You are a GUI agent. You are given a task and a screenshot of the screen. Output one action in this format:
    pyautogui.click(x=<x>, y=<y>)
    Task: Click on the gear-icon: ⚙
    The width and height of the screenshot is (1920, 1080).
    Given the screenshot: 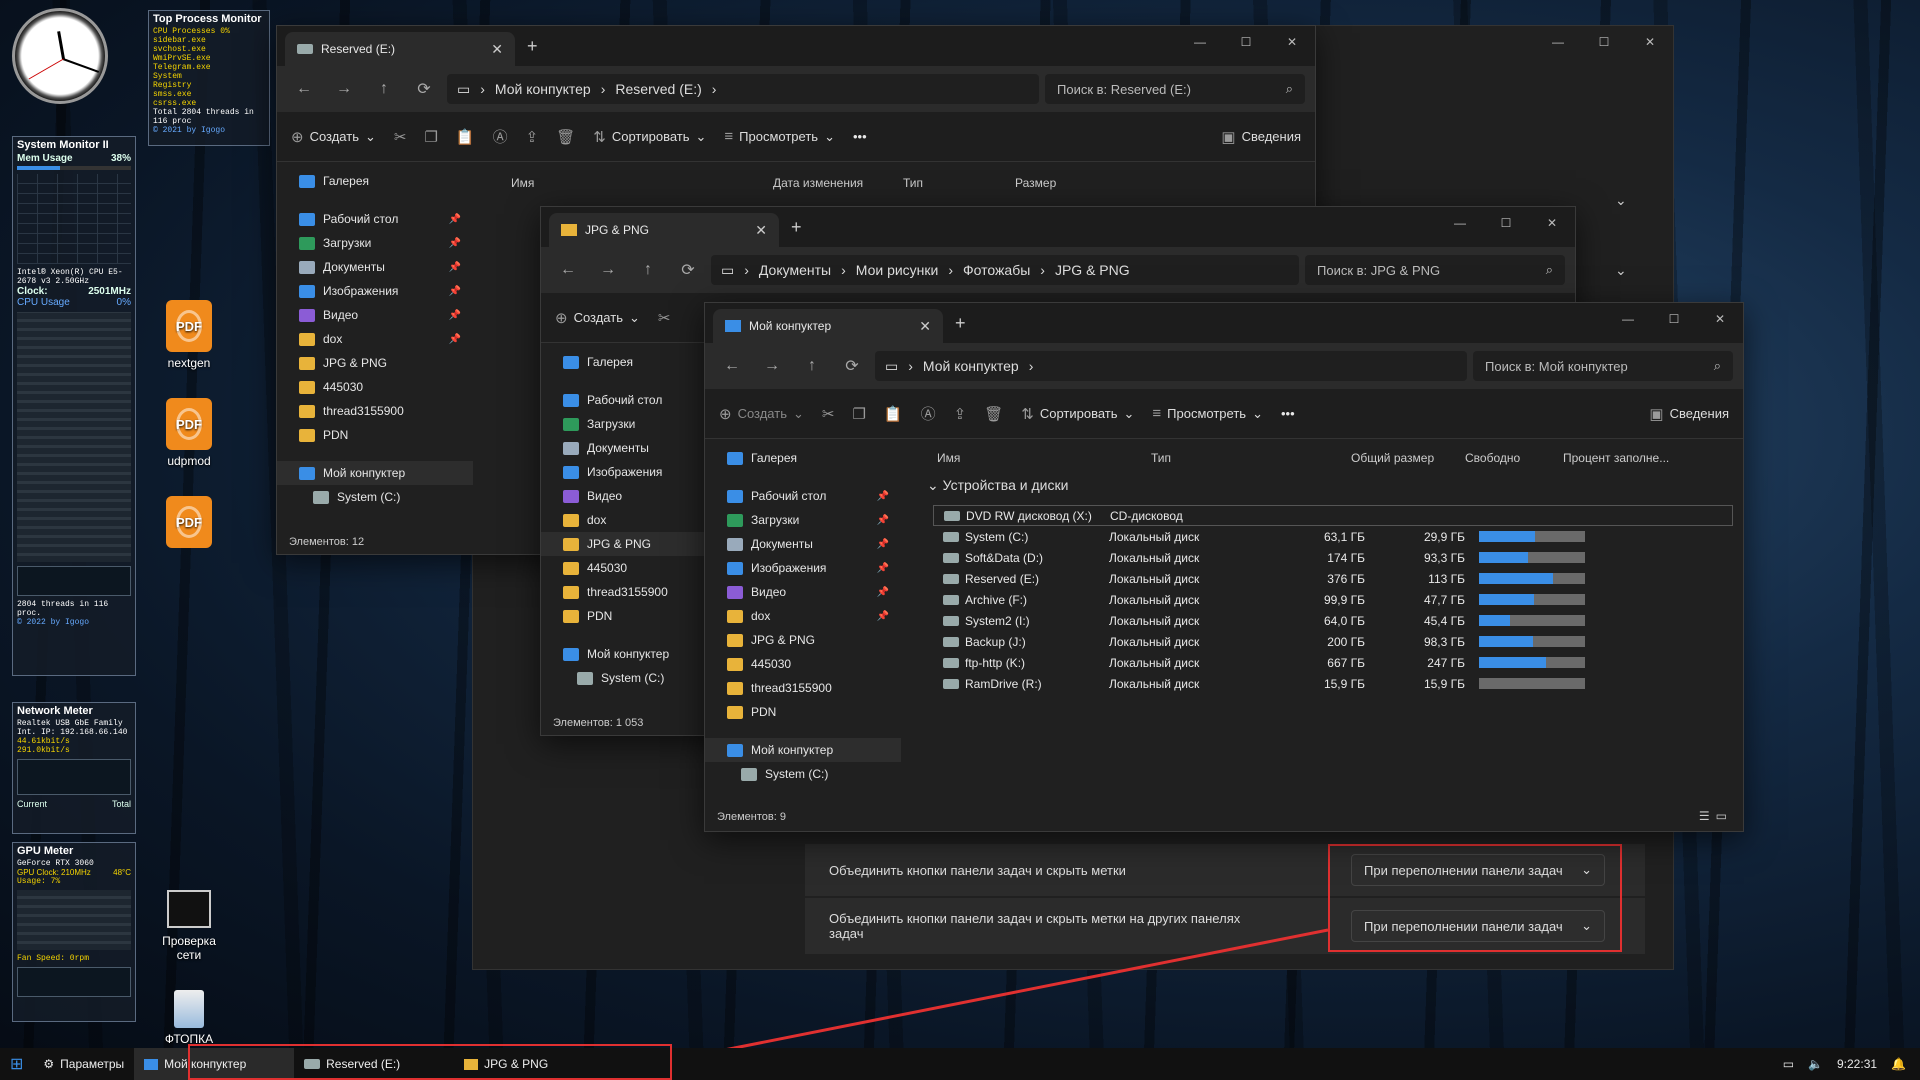 What is the action you would take?
    pyautogui.click(x=49, y=1064)
    